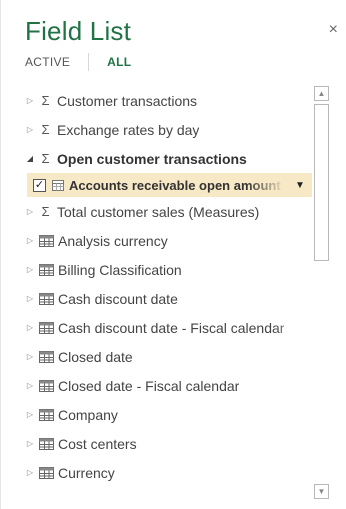 This screenshot has width=346, height=509. What do you see at coordinates (58, 185) in the screenshot?
I see `calculator-field-icon` at bounding box center [58, 185].